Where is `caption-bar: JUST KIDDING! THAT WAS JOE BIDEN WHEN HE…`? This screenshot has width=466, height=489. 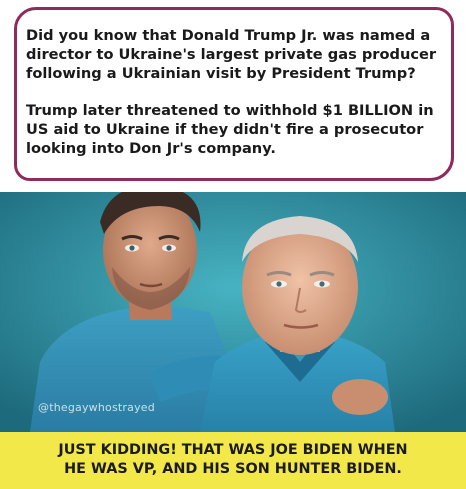
caption-bar: JUST KIDDING! THAT WAS JOE BIDEN WHEN HE… is located at coordinates (233, 460).